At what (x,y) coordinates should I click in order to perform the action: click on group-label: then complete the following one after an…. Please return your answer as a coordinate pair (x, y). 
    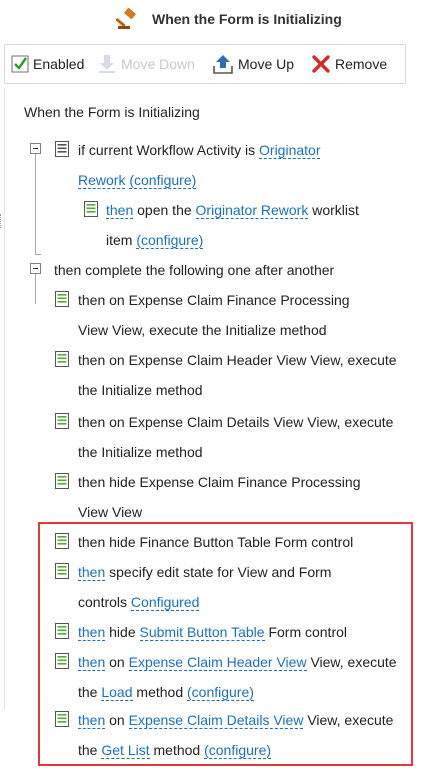
    Looking at the image, I should click on (194, 270).